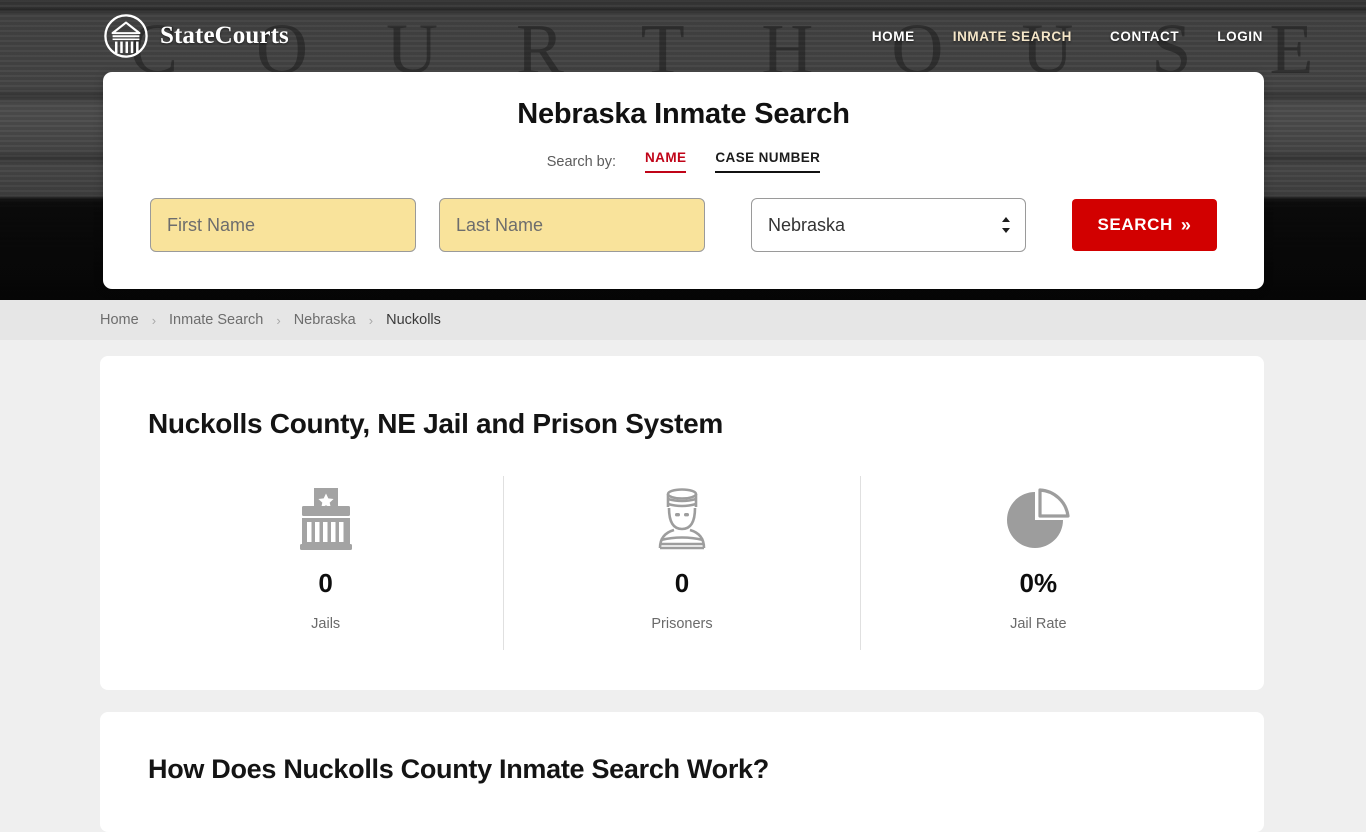 This screenshot has width=1366, height=832. Describe the element at coordinates (1135, 224) in the screenshot. I see `search-button-label: SEARCH` at that location.